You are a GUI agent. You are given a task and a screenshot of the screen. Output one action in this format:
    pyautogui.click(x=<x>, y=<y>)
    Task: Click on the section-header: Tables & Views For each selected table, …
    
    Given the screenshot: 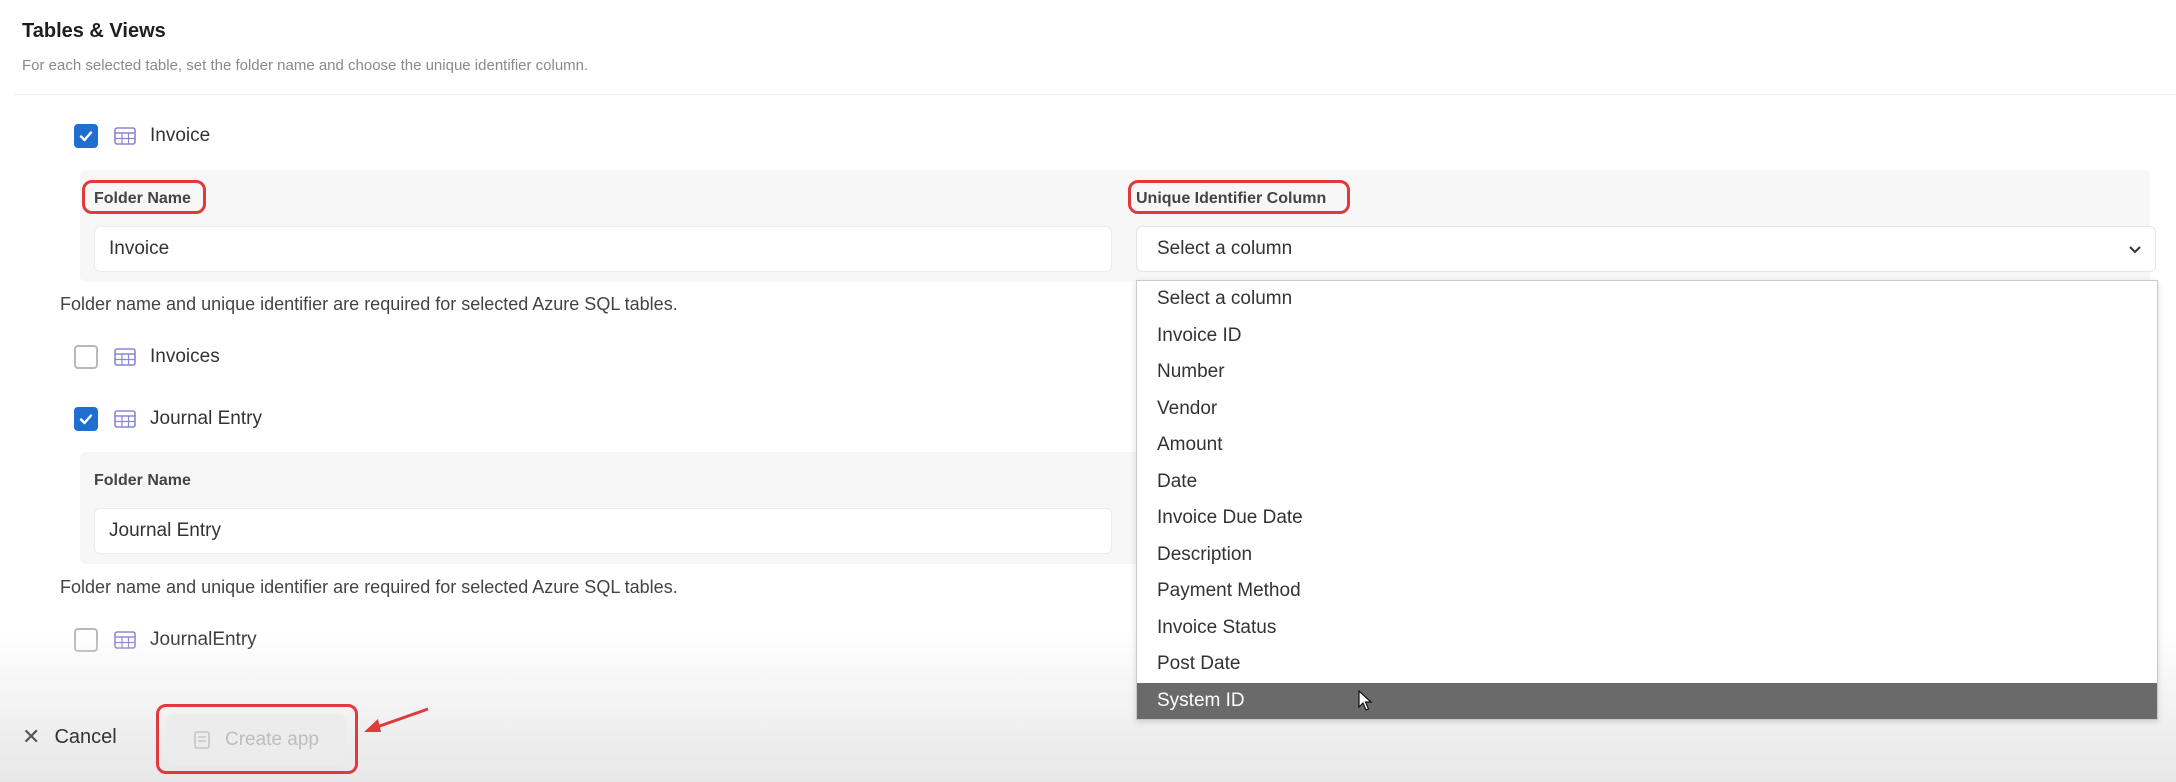 What is the action you would take?
    pyautogui.click(x=305, y=47)
    